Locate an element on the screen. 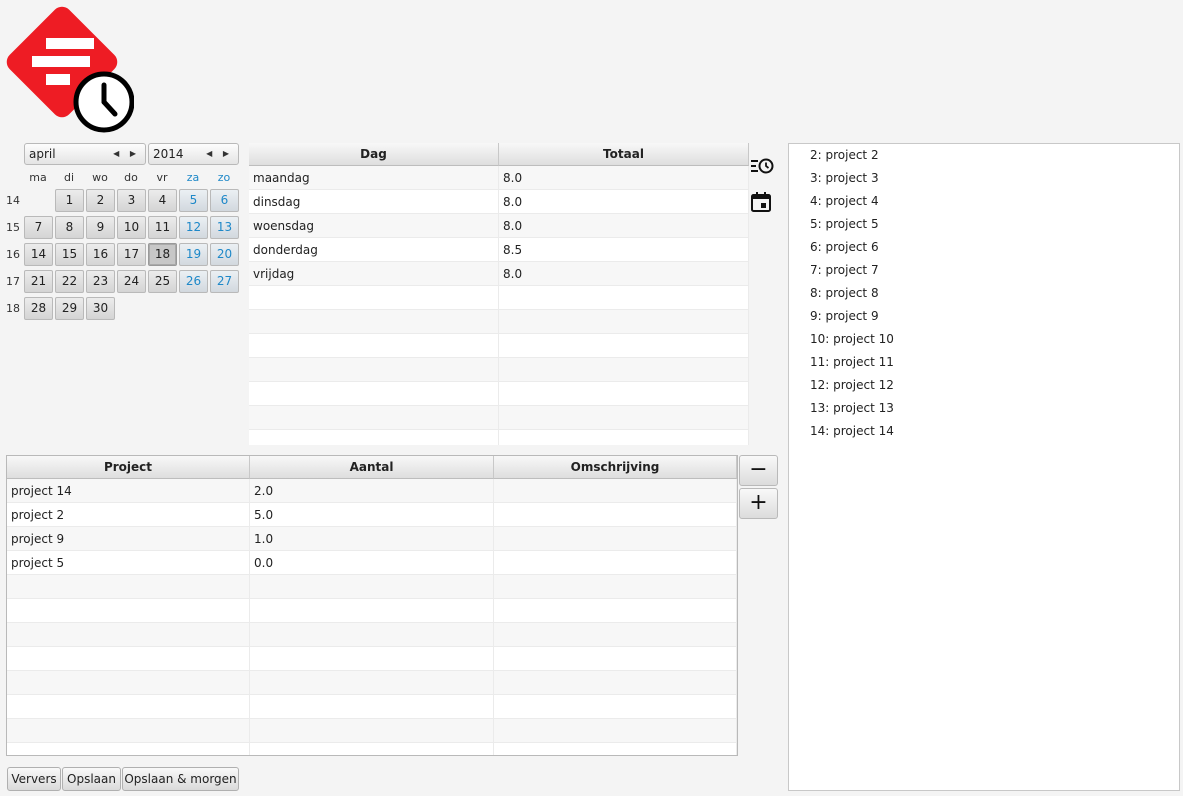  list-item: 10: project 10 is located at coordinates (984, 339).